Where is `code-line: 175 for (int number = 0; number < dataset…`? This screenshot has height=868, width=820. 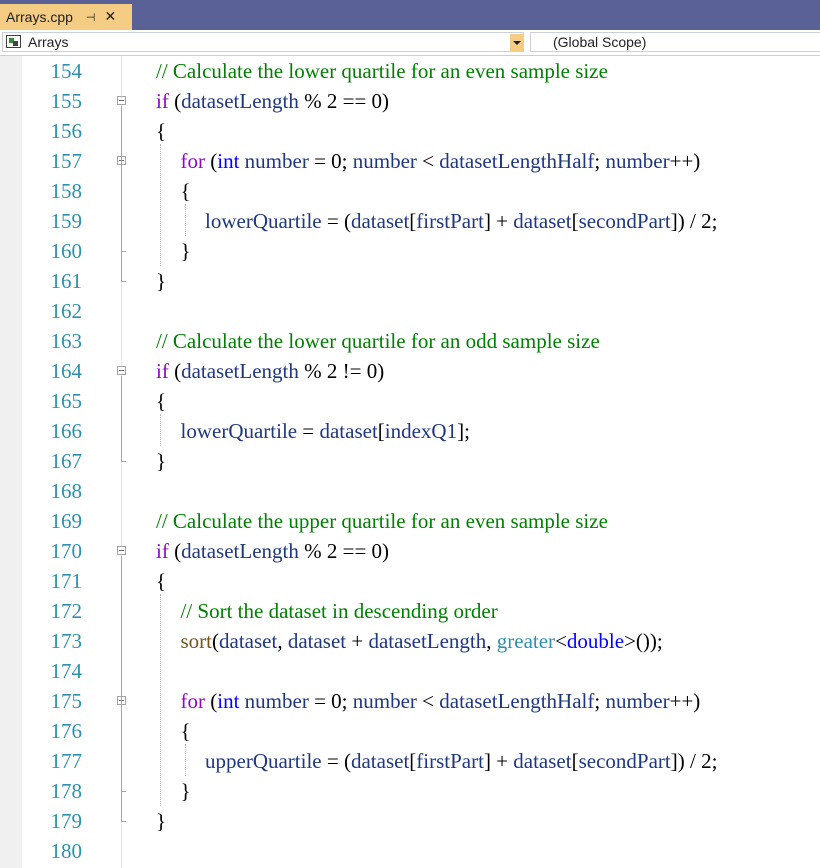 code-line: 175 for (int number = 0; number < dataset… is located at coordinates (410, 701).